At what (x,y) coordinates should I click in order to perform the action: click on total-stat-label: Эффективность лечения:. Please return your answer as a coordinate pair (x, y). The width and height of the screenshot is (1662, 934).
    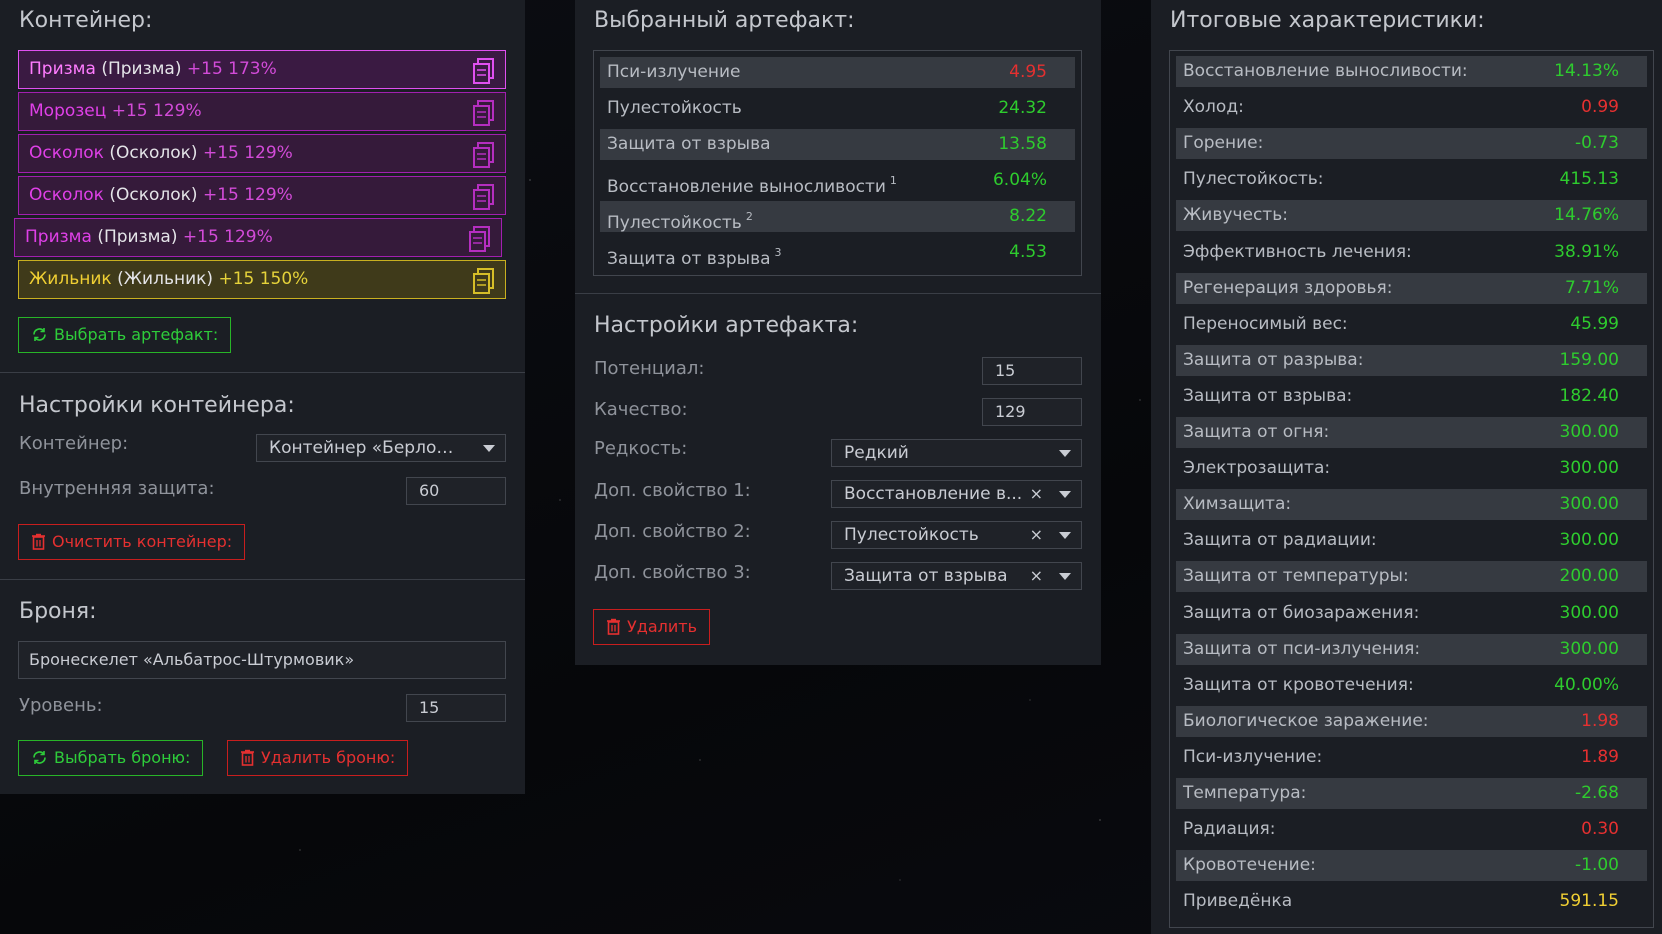
    Looking at the image, I should click on (1297, 251).